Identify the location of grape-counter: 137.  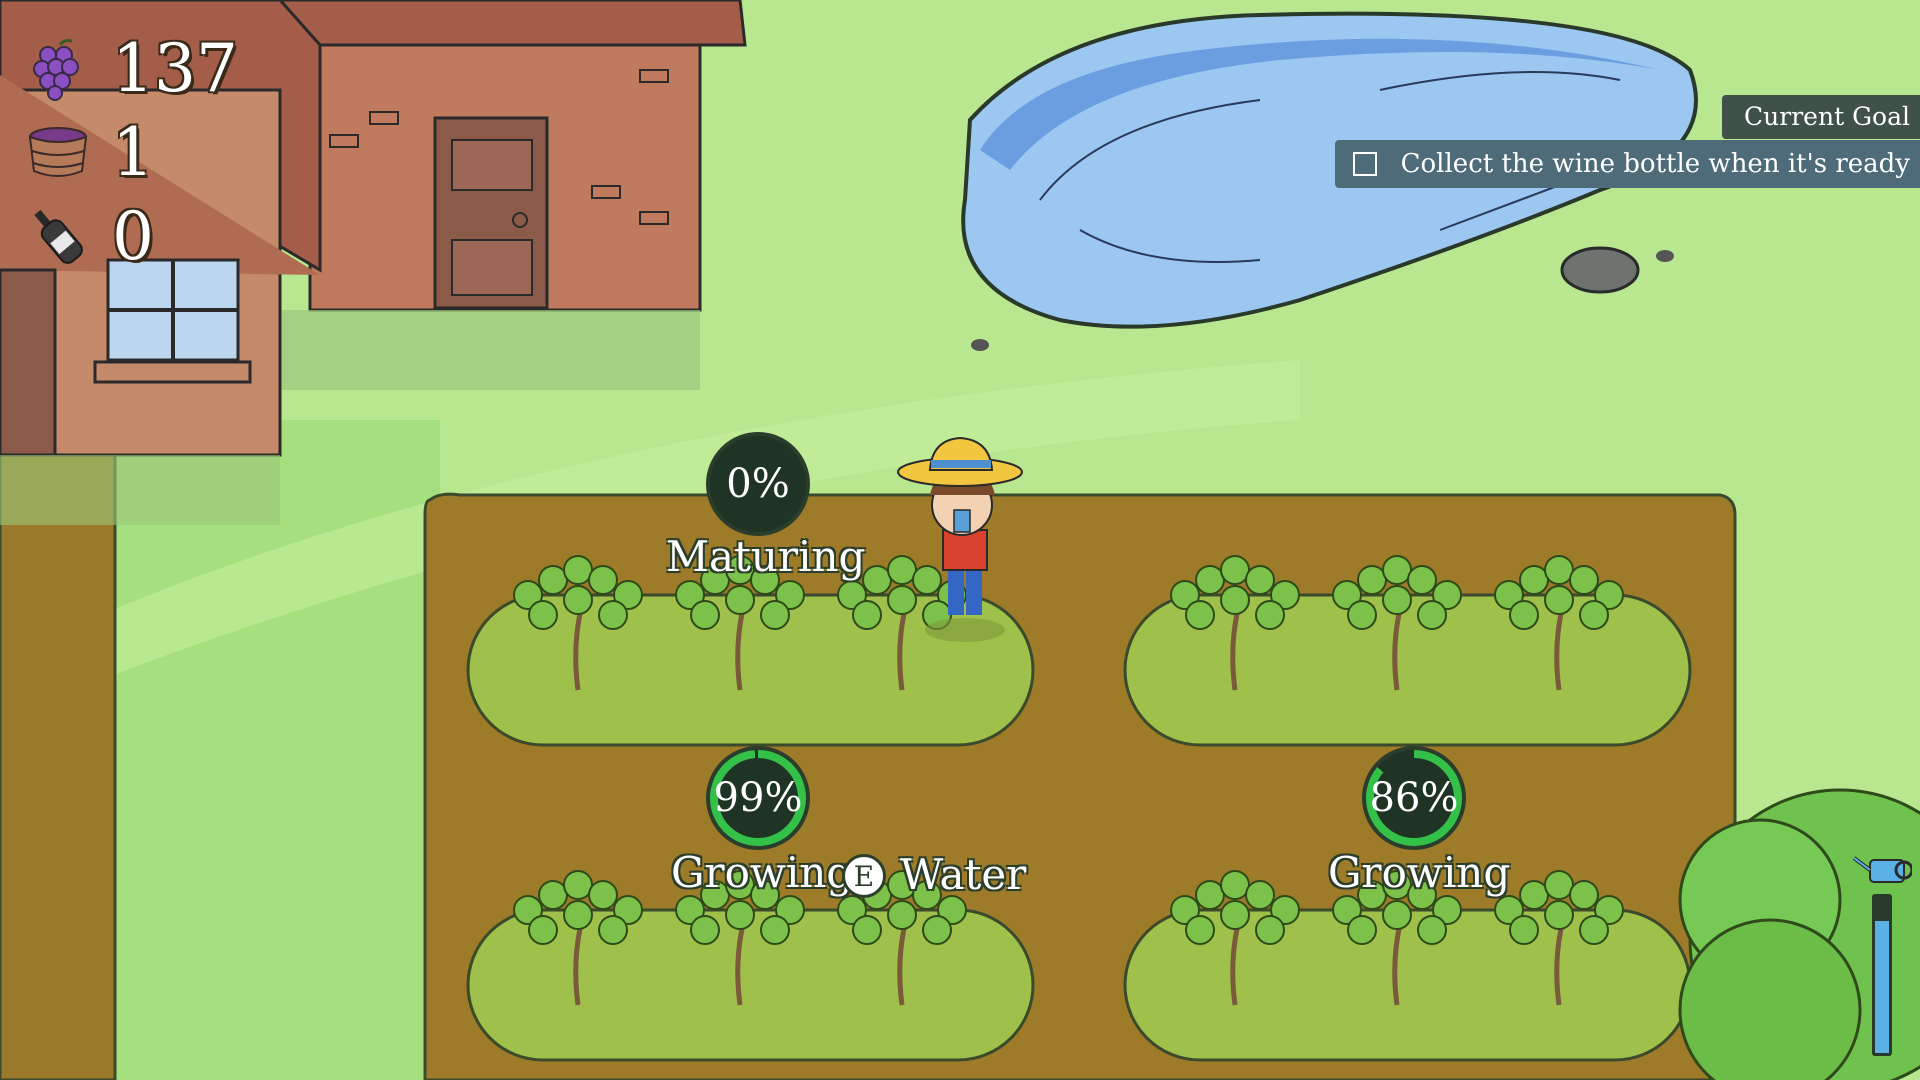
(132, 69).